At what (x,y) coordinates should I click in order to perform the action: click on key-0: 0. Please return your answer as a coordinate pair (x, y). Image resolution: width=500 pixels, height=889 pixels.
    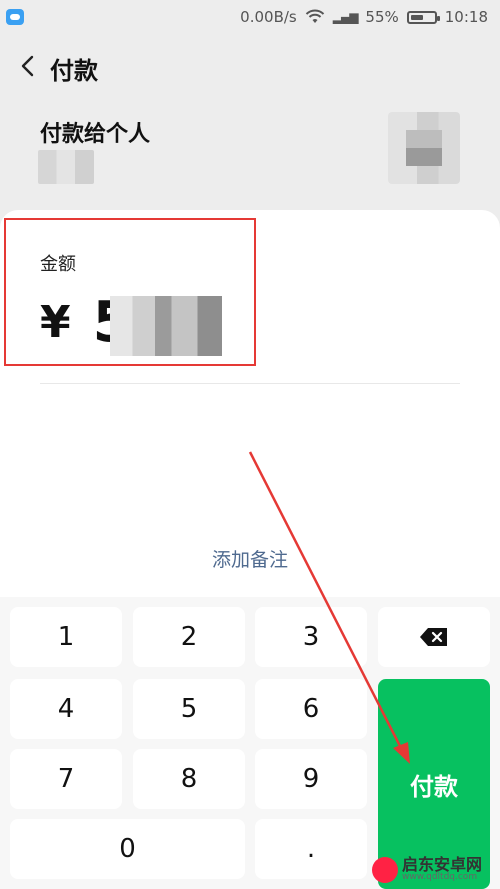
    Looking at the image, I should click on (127, 849).